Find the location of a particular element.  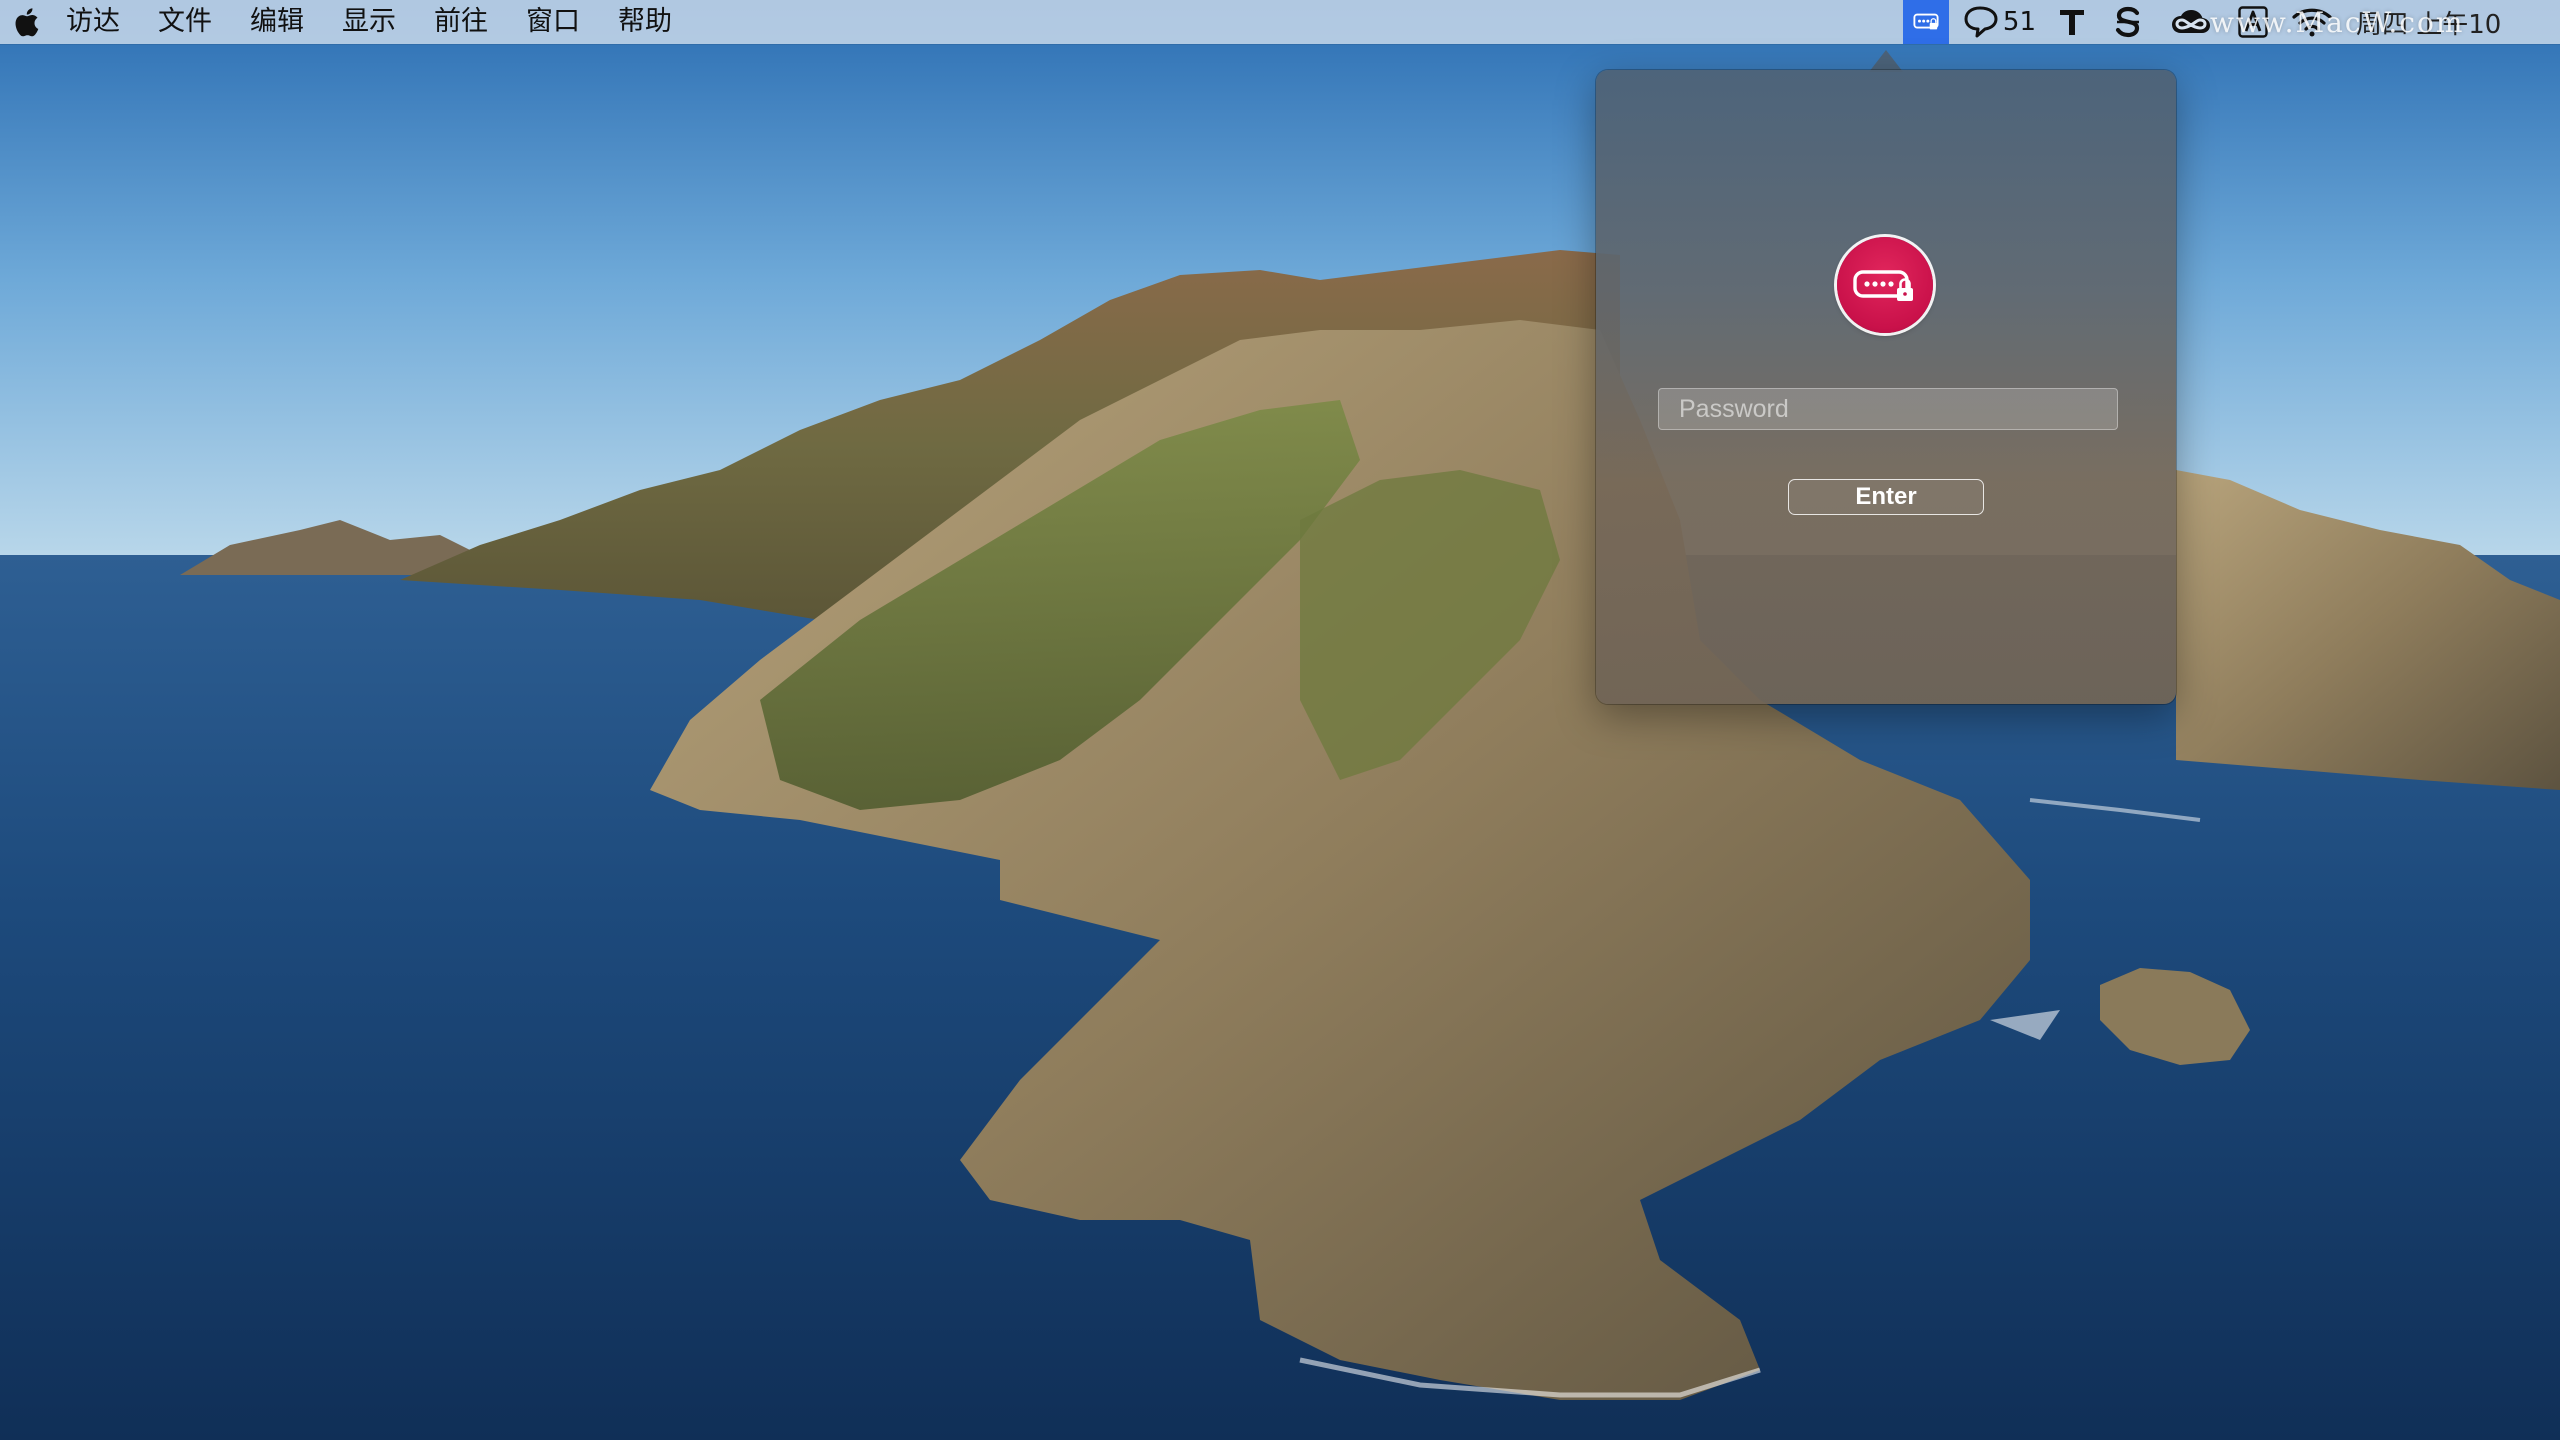

chat-count: 51 is located at coordinates (2019, 22).